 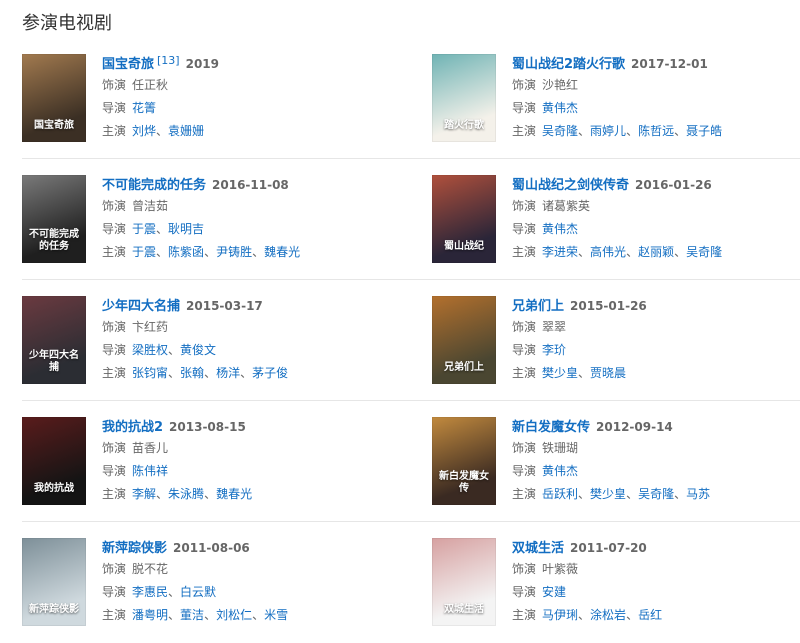 What do you see at coordinates (568, 64) in the screenshot?
I see `series-title-link: 蜀山战纪2踏火行歌` at bounding box center [568, 64].